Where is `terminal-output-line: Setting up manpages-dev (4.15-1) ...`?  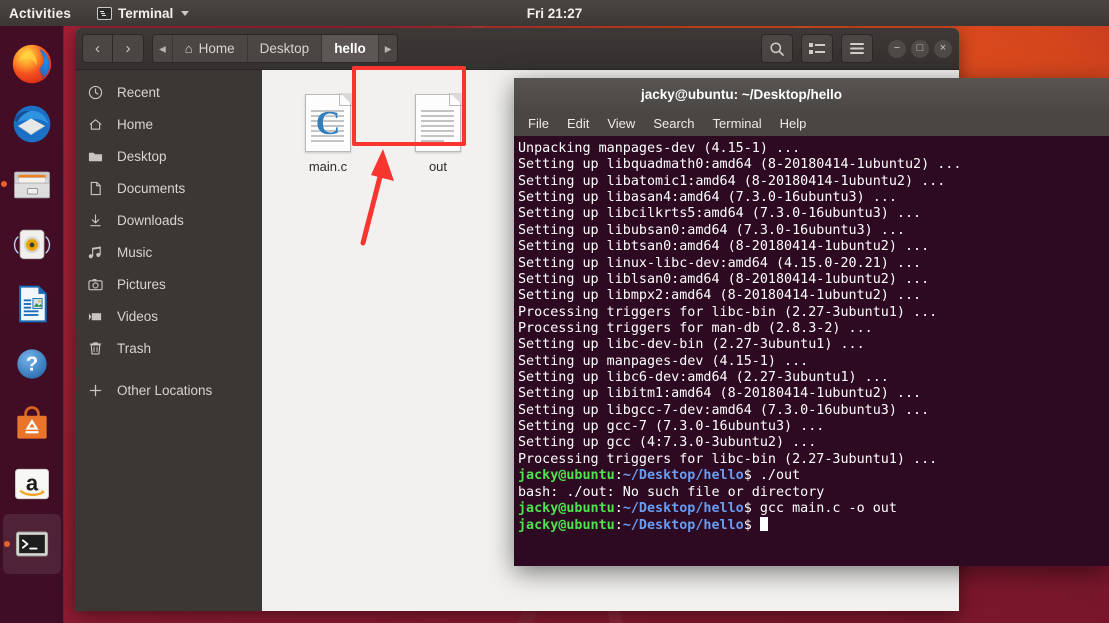 terminal-output-line: Setting up manpages-dev (4.15-1) ... is located at coordinates (663, 361).